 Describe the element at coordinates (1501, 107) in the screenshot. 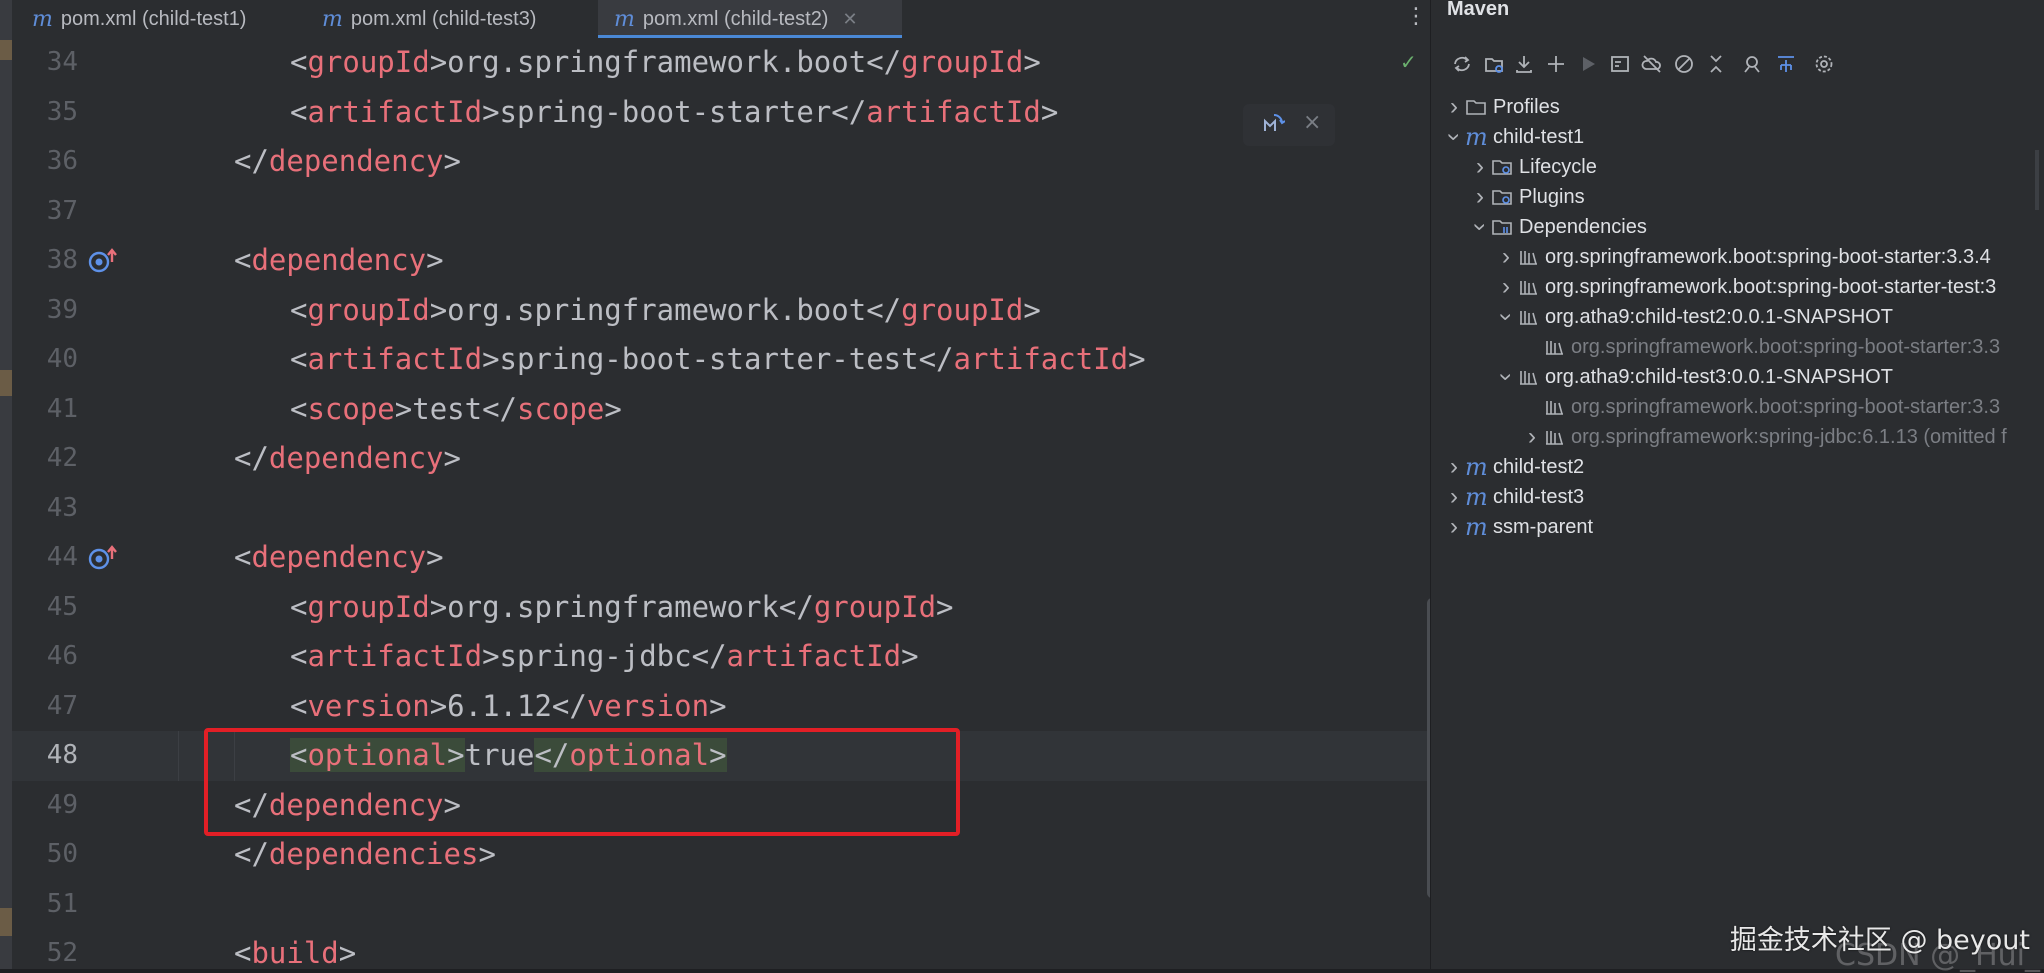

I see `tree-node: › Profiles` at that location.